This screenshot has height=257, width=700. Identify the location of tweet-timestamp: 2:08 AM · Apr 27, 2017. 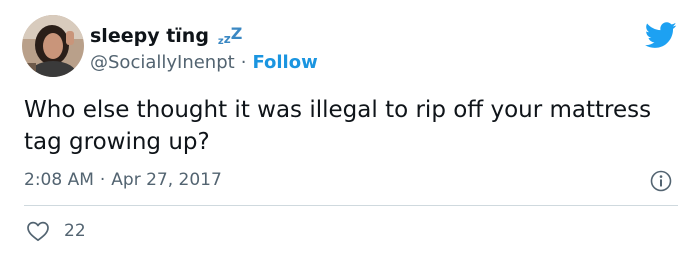
(123, 180).